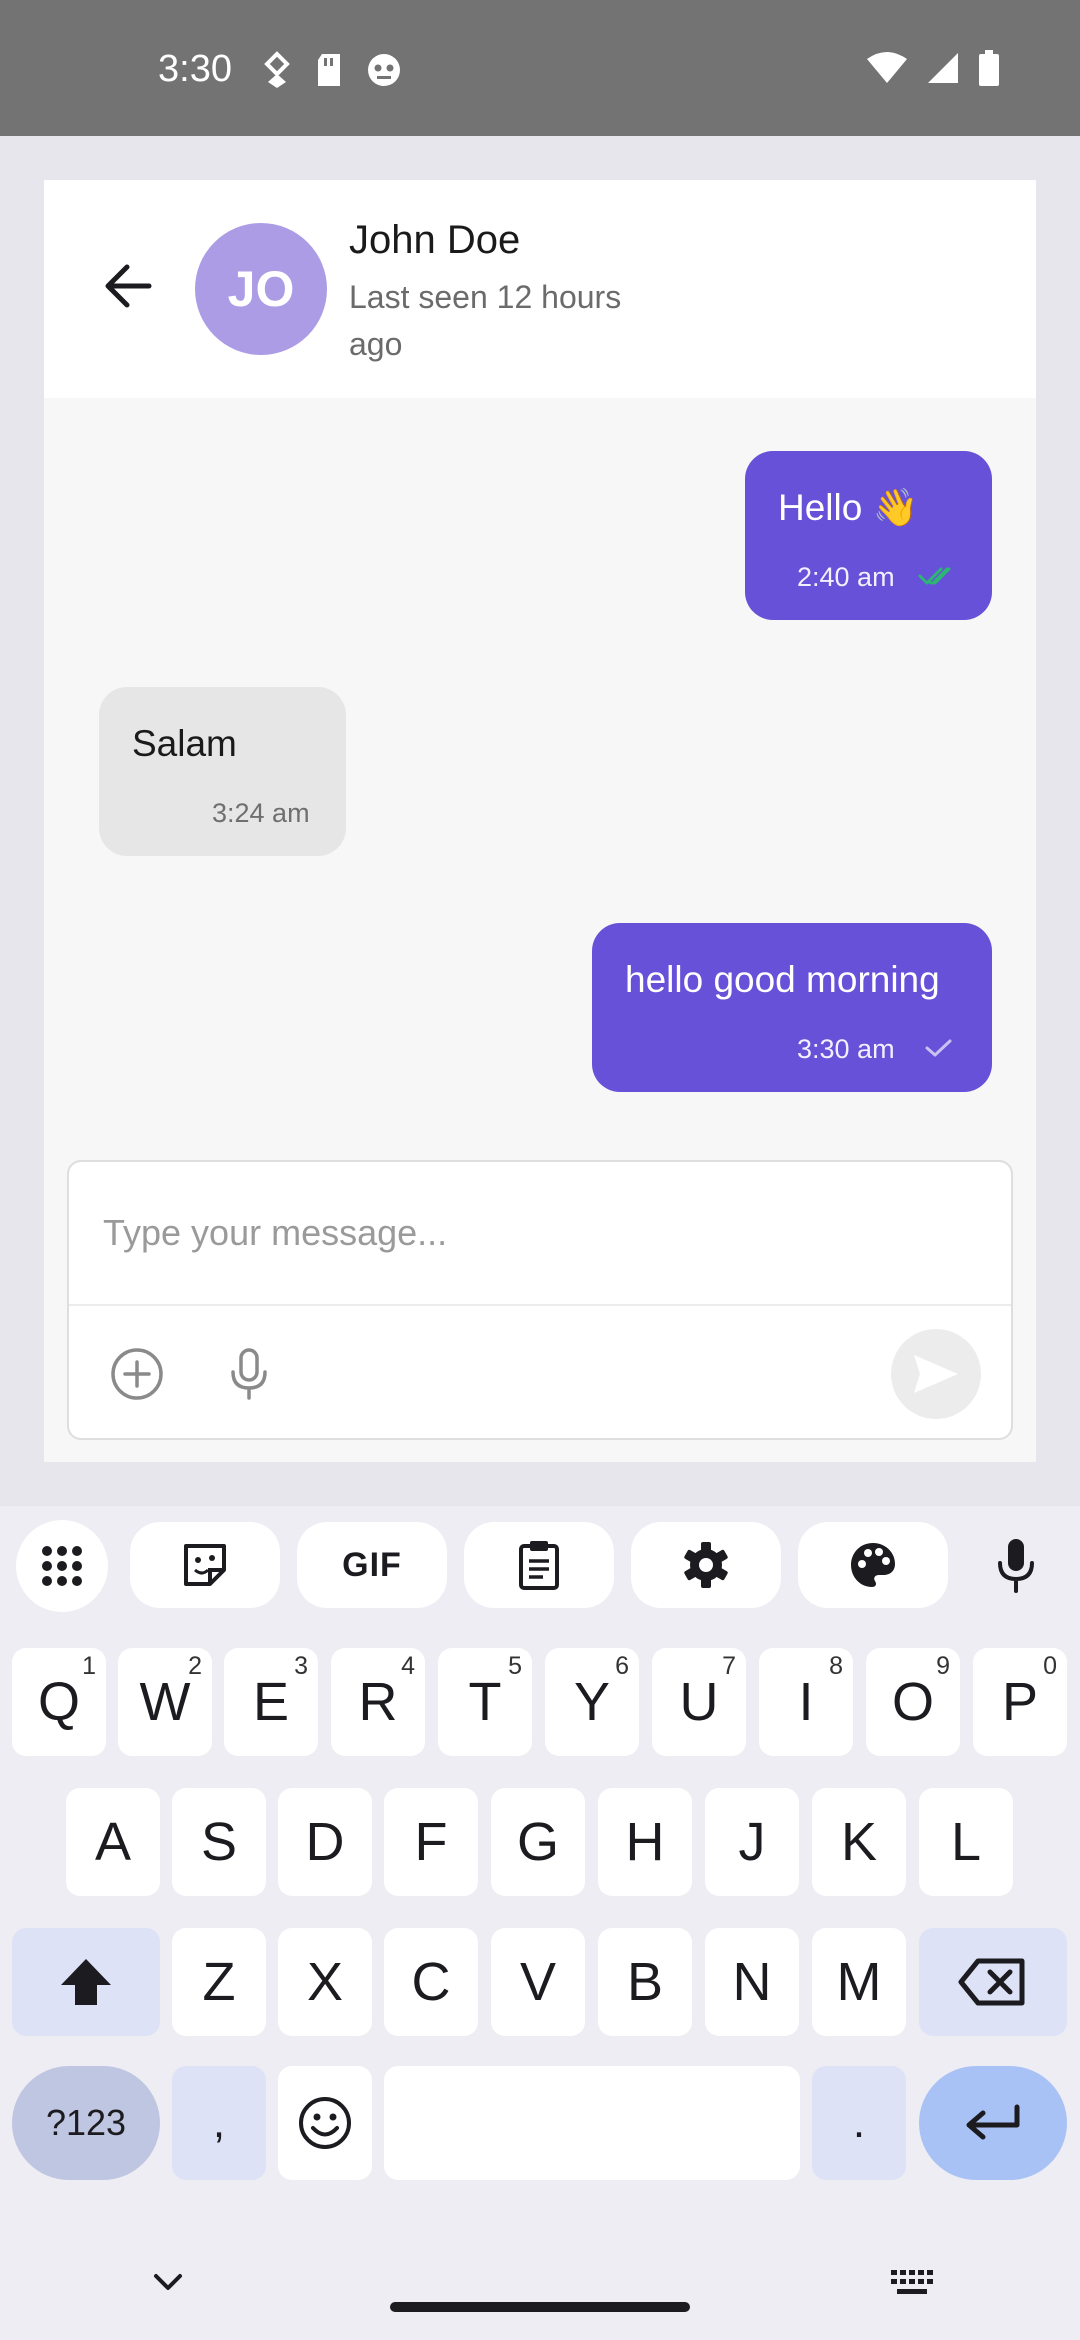  Describe the element at coordinates (846, 1049) in the screenshot. I see `message-time: 3:30 am` at that location.